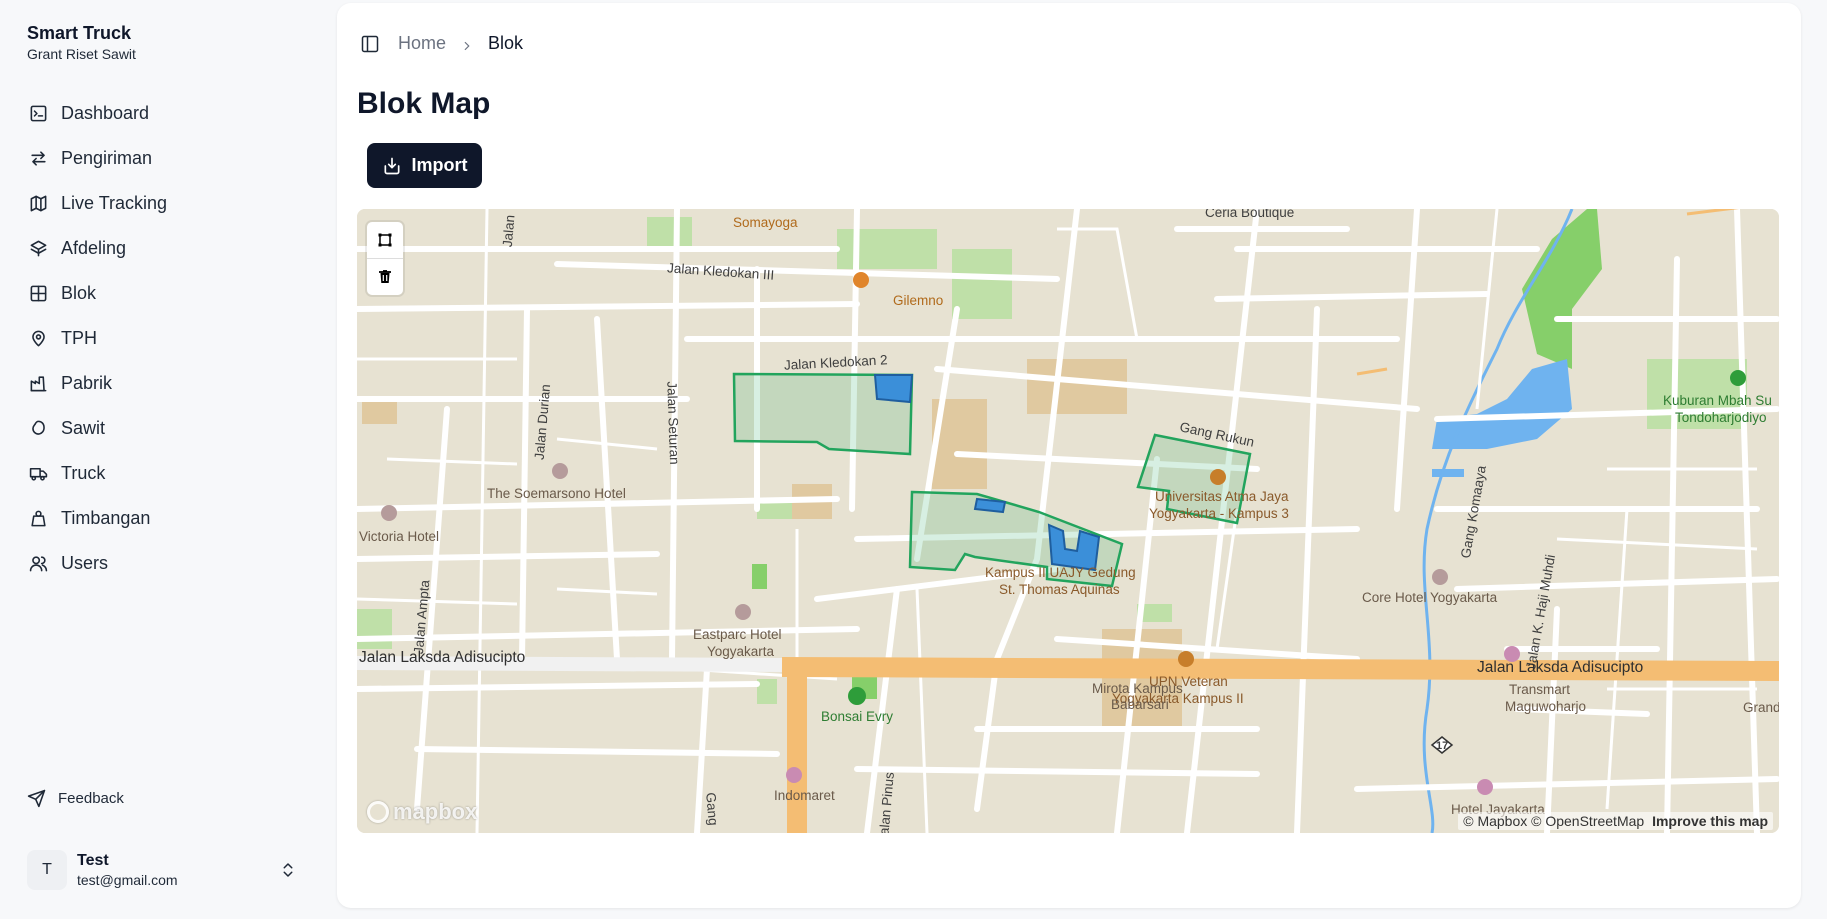  I want to click on sidebar-item-tph: TPH, so click(170, 338).